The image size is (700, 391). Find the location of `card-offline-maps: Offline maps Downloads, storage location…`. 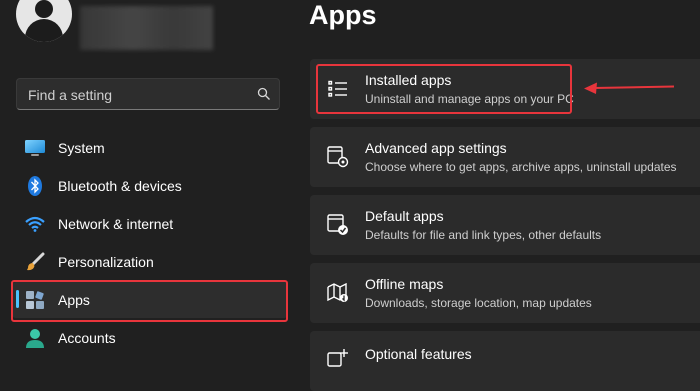

card-offline-maps: Offline maps Downloads, storage location… is located at coordinates (505, 293).